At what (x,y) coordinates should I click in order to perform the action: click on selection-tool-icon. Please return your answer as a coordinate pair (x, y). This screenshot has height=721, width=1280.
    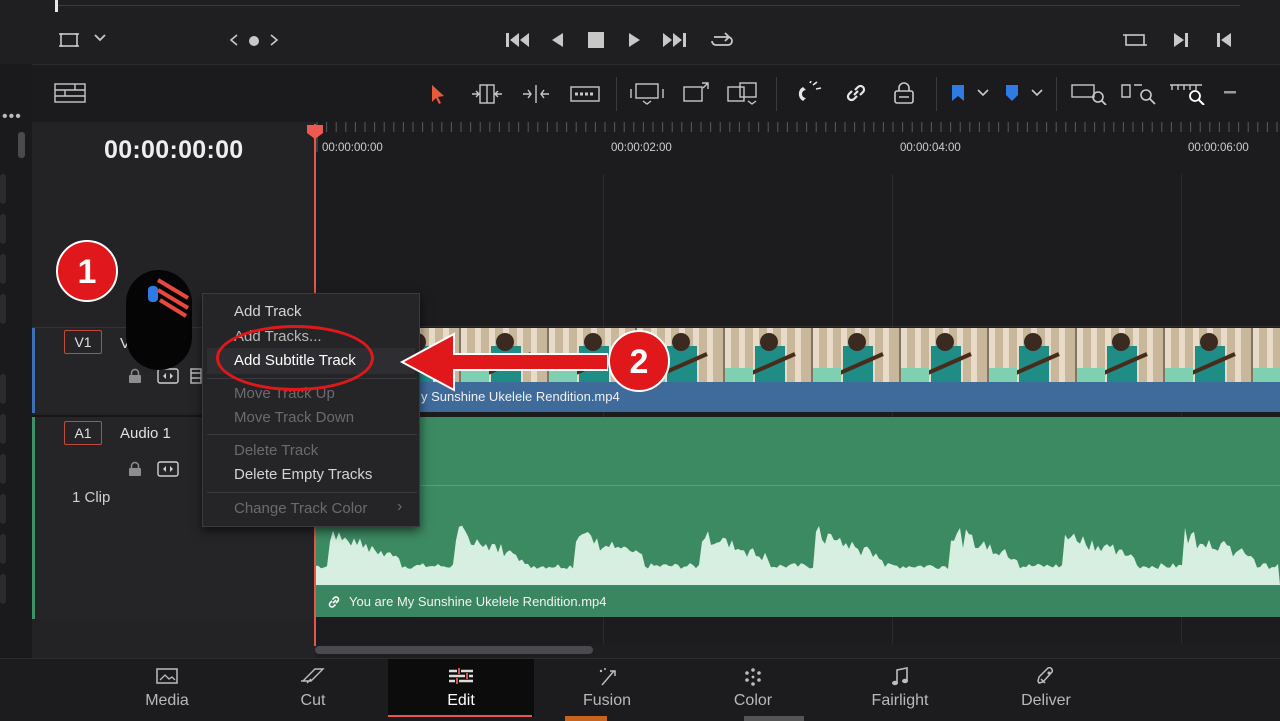
    Looking at the image, I should click on (438, 94).